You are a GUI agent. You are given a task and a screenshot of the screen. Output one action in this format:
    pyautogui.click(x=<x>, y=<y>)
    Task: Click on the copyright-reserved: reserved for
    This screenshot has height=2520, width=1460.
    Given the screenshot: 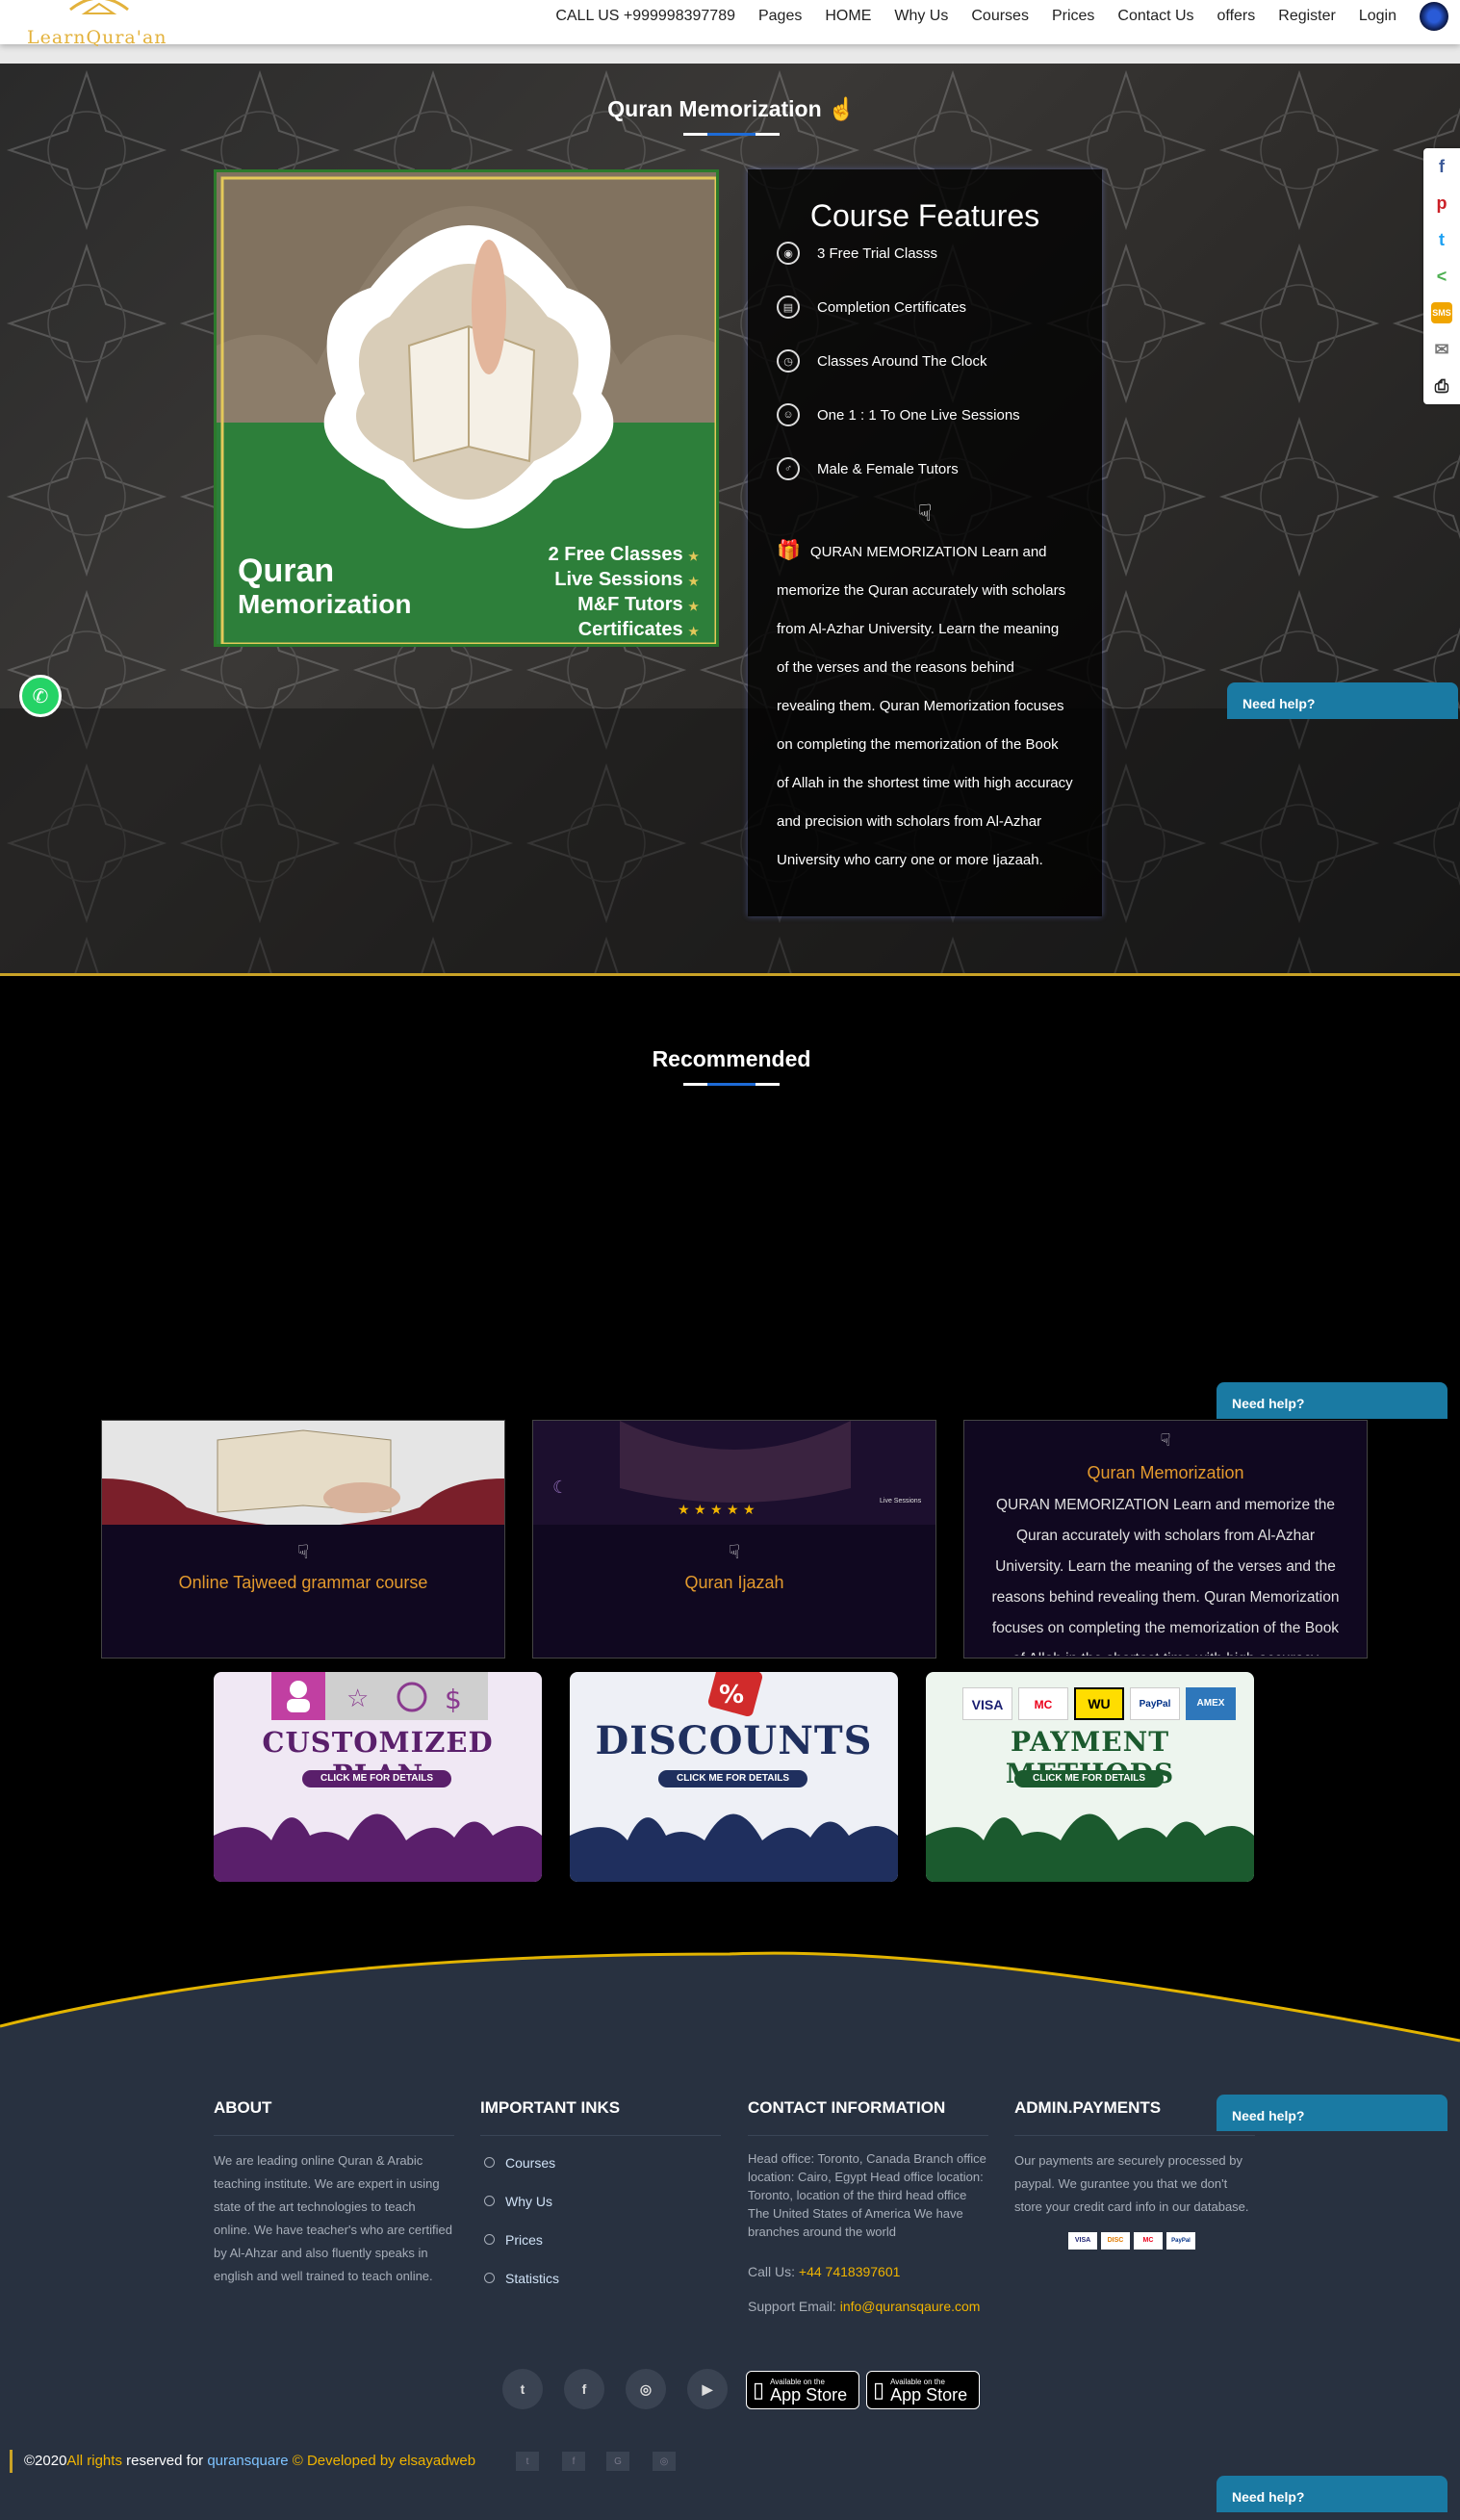 What is the action you would take?
    pyautogui.click(x=165, y=2461)
    